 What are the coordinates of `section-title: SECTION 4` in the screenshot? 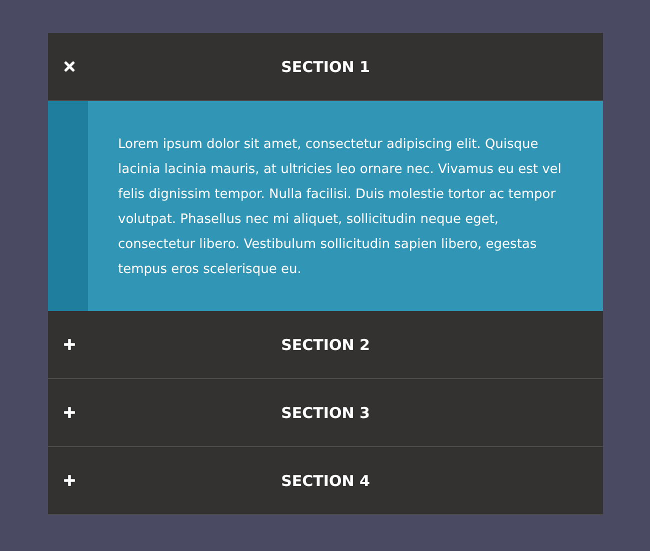 It's located at (325, 481).